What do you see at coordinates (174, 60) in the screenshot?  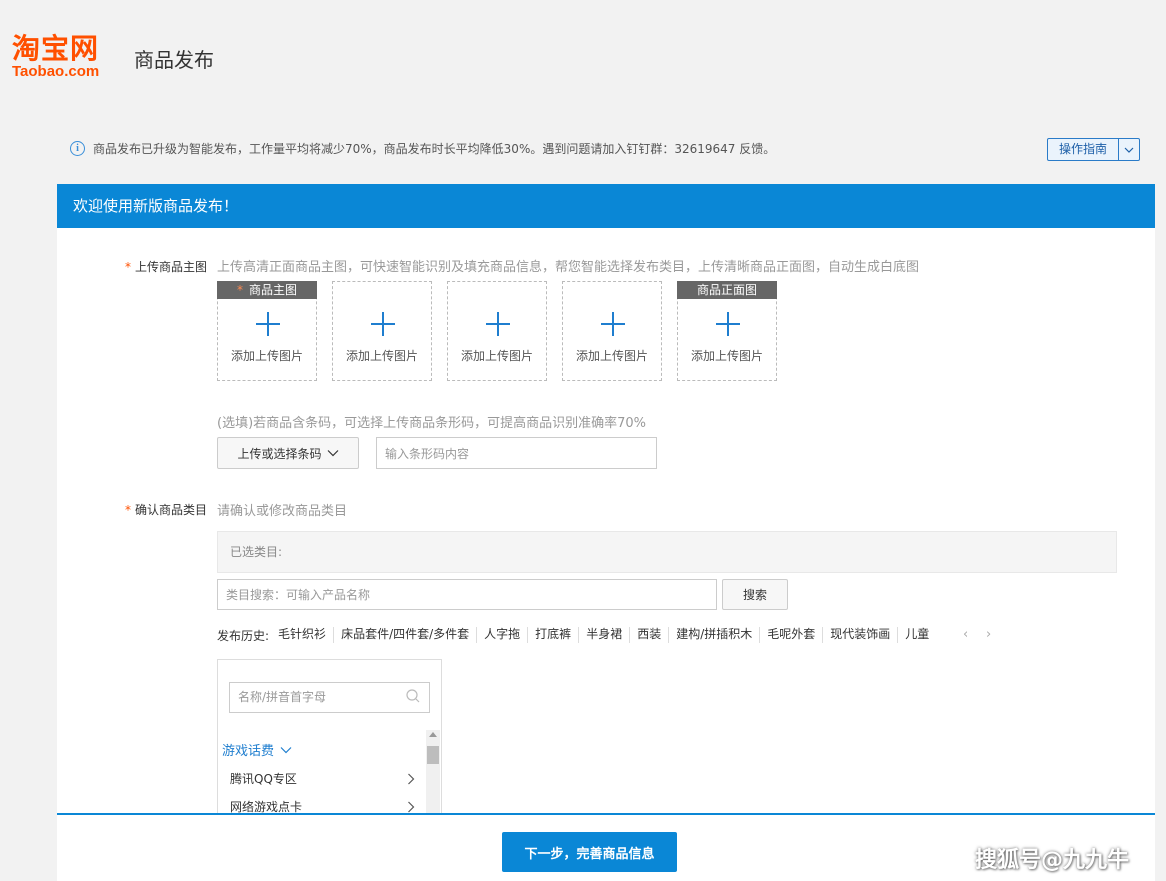 I see `page-title: 商品发布` at bounding box center [174, 60].